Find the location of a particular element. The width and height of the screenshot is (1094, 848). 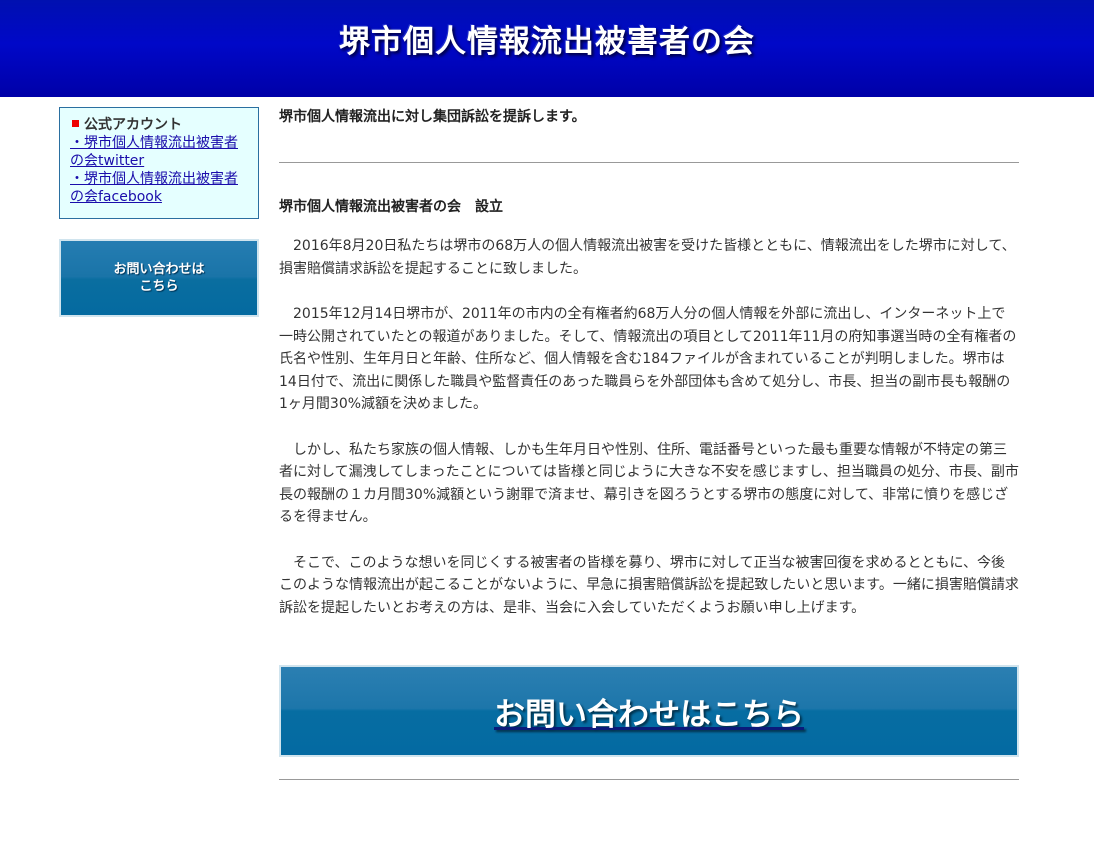

contact-banner-button: お問い合わせはこちら is located at coordinates (649, 711).